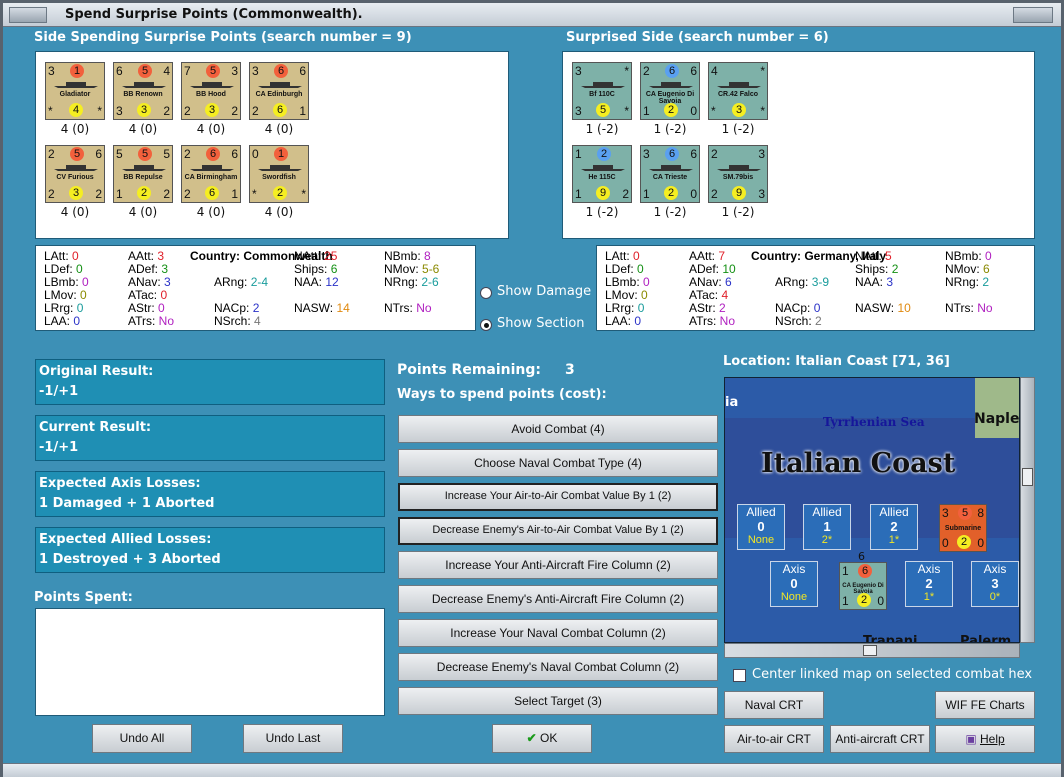  What do you see at coordinates (995, 584) in the screenshot?
I see `axis-cell-3: Axis 3 0*` at bounding box center [995, 584].